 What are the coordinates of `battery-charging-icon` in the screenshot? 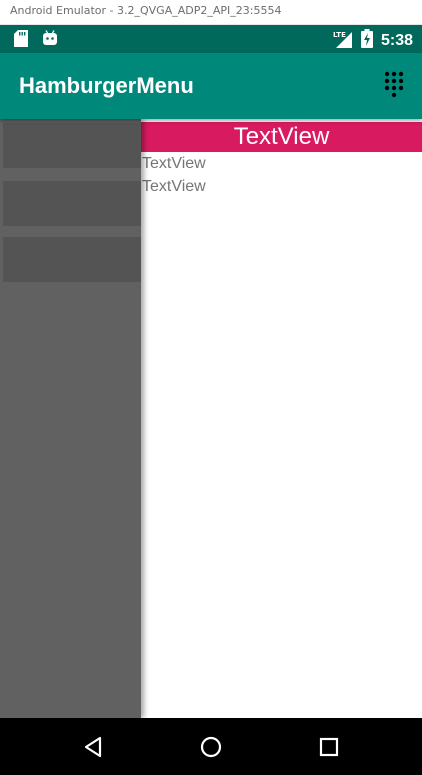 It's located at (366, 41).